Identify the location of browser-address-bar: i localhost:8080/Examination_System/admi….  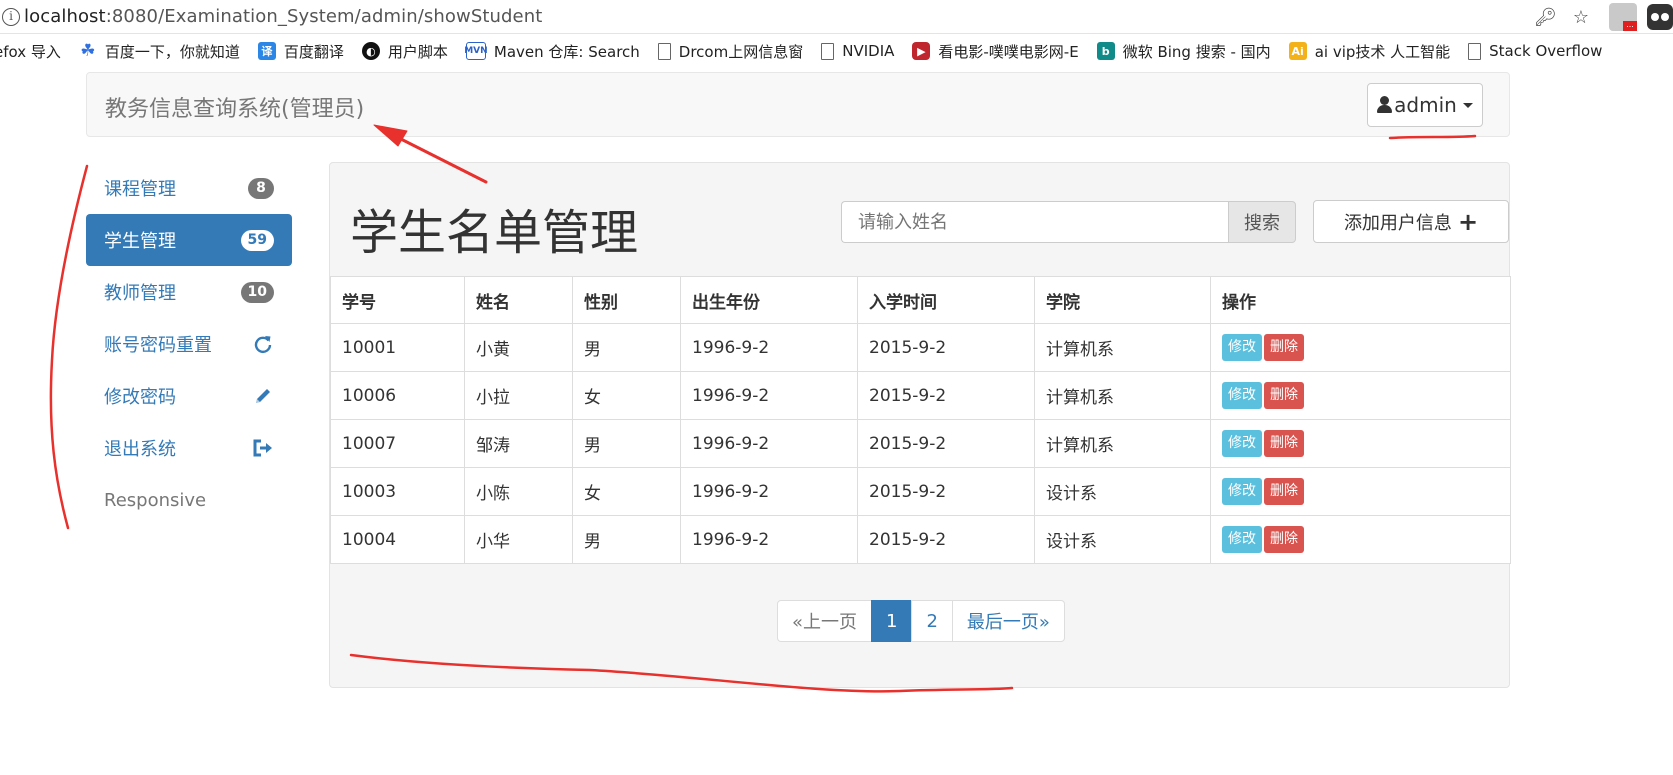
(836, 17).